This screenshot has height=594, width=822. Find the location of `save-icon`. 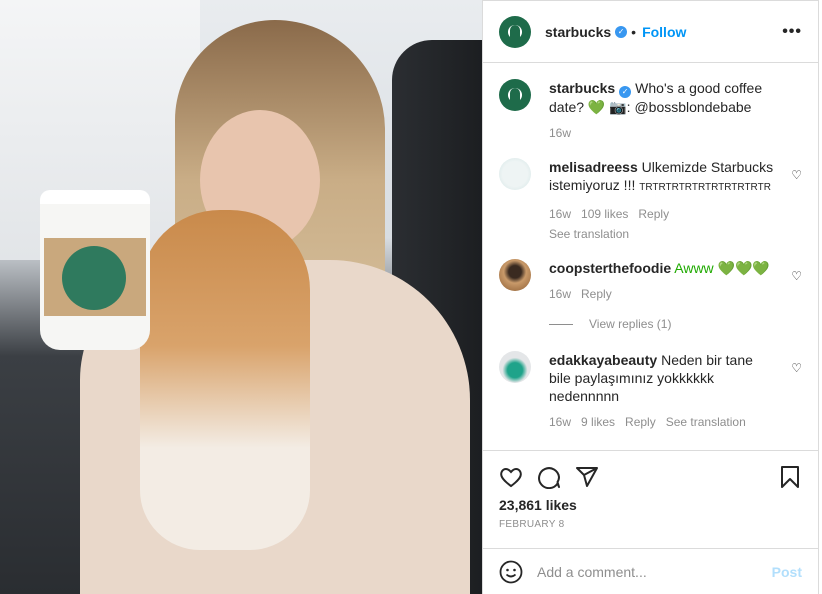

save-icon is located at coordinates (790, 477).